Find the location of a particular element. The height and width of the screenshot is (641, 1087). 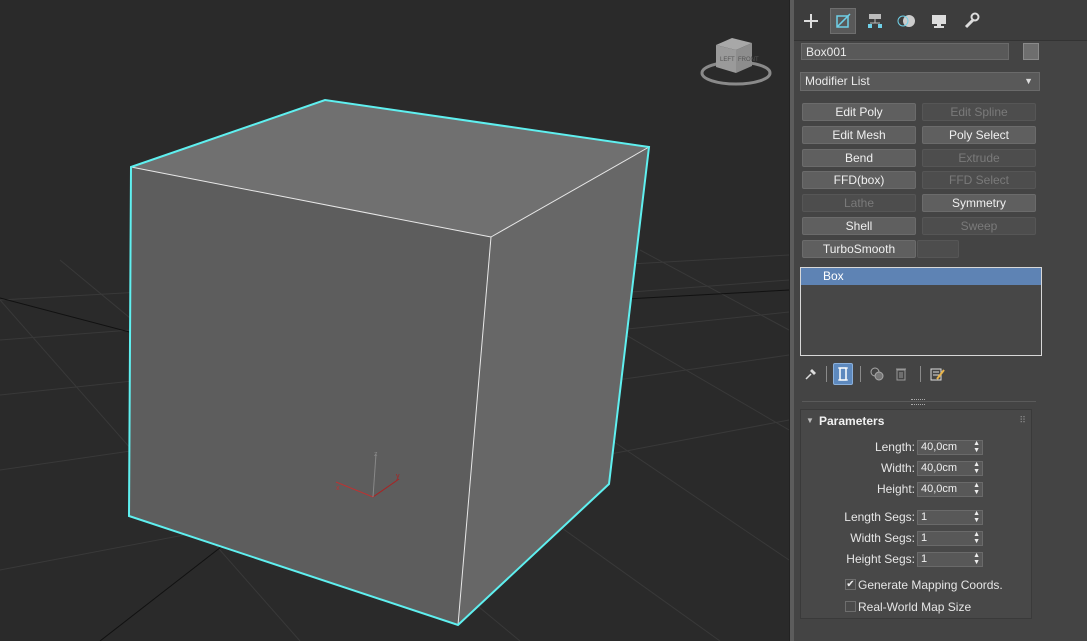

width-label: Width: is located at coordinates (897, 468).